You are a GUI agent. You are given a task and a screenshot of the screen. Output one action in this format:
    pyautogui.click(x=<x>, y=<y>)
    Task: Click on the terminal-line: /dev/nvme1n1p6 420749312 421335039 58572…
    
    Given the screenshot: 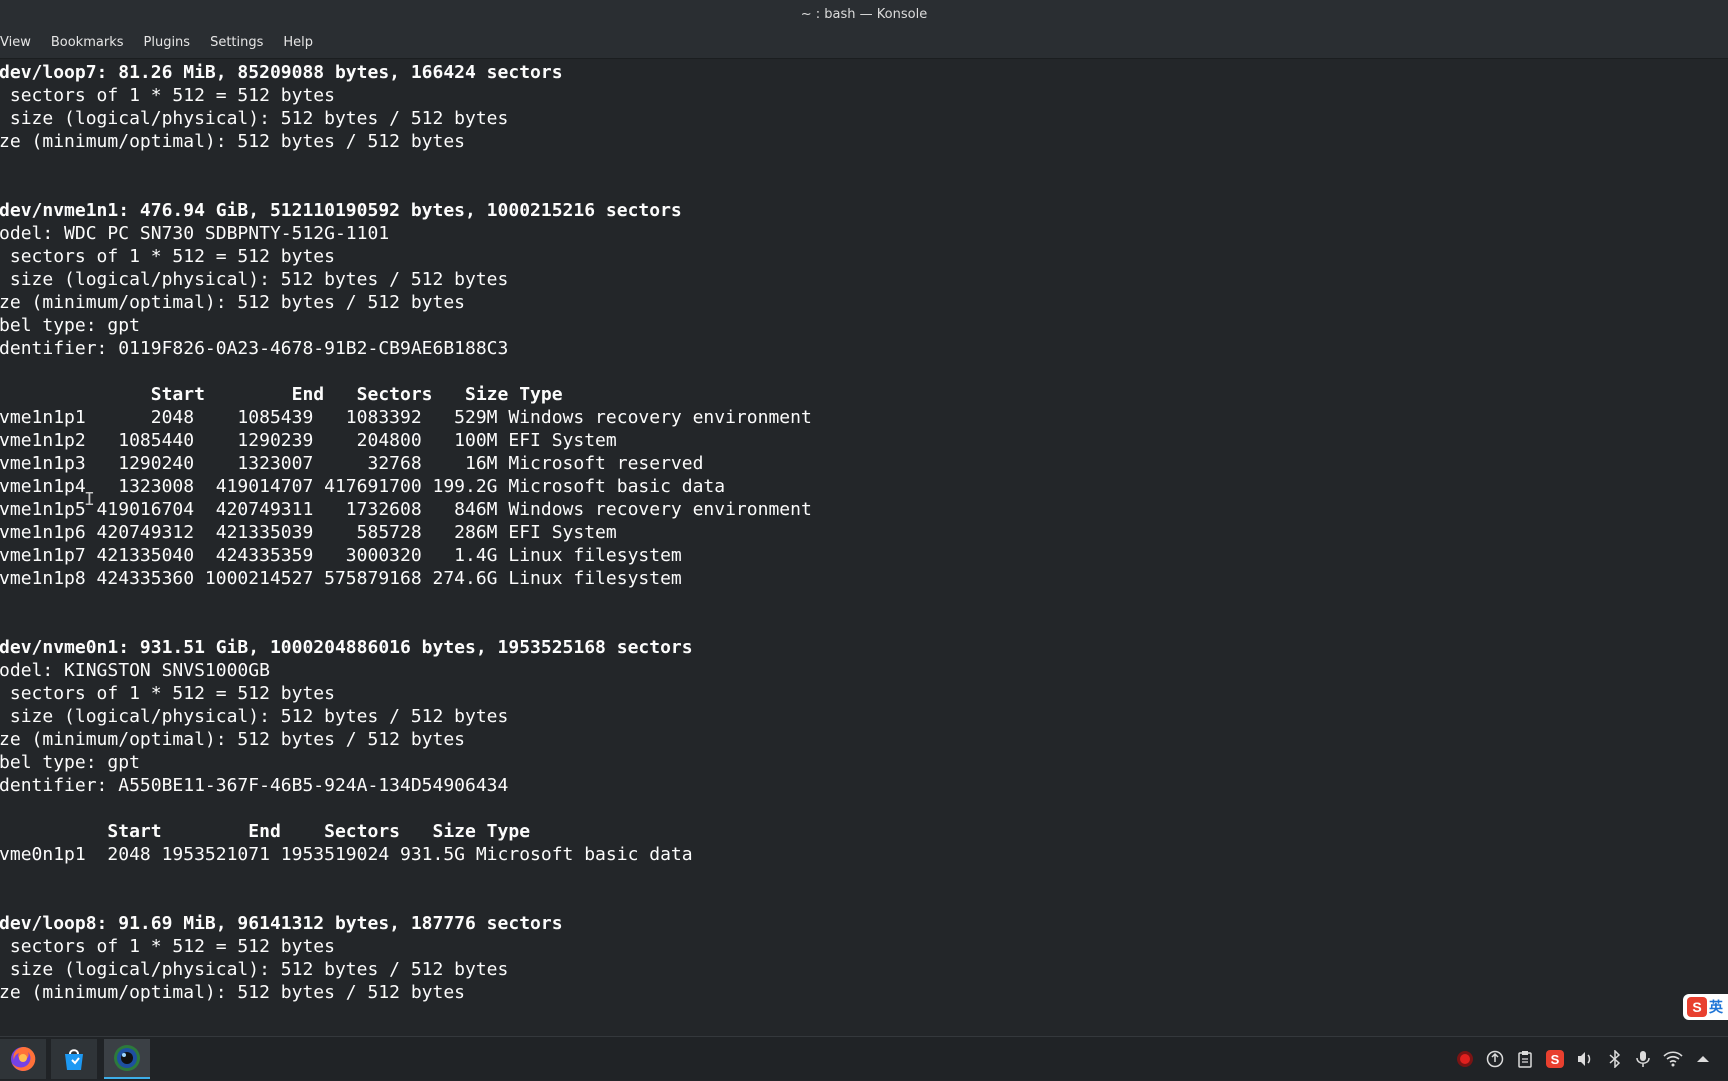 What is the action you would take?
    pyautogui.click(x=308, y=532)
    